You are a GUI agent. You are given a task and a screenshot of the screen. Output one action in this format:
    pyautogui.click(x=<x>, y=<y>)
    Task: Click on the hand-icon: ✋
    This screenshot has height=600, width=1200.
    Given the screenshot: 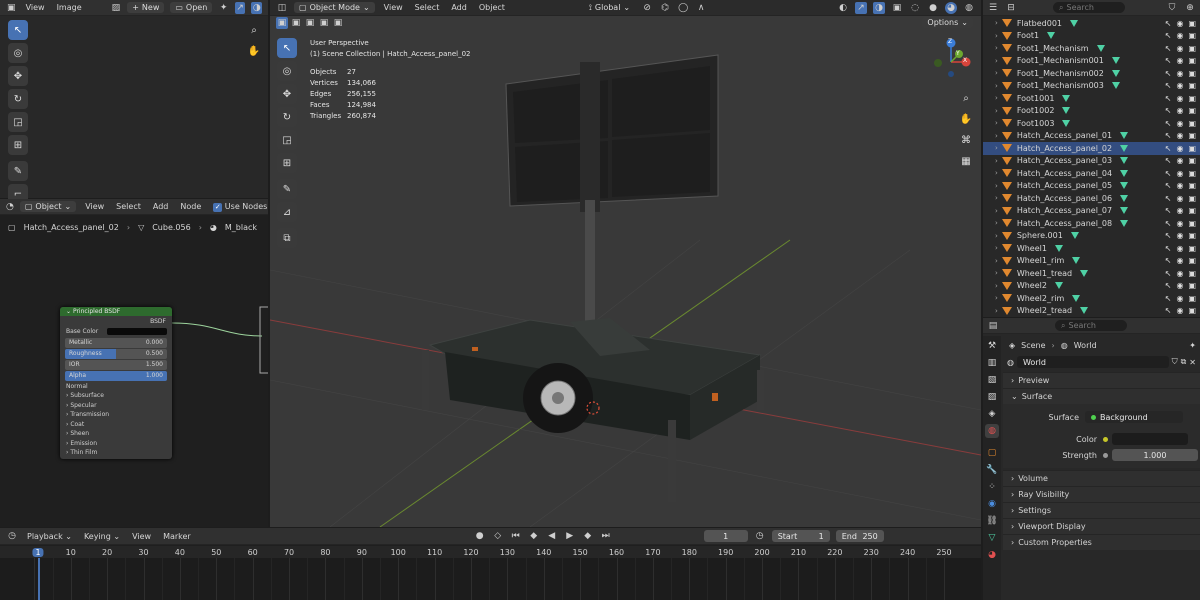 What is the action you would take?
    pyautogui.click(x=254, y=51)
    